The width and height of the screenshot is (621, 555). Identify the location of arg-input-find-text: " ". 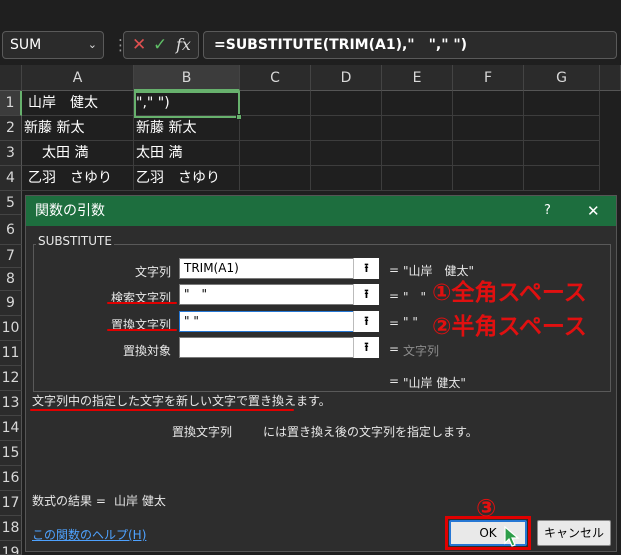
(279, 294).